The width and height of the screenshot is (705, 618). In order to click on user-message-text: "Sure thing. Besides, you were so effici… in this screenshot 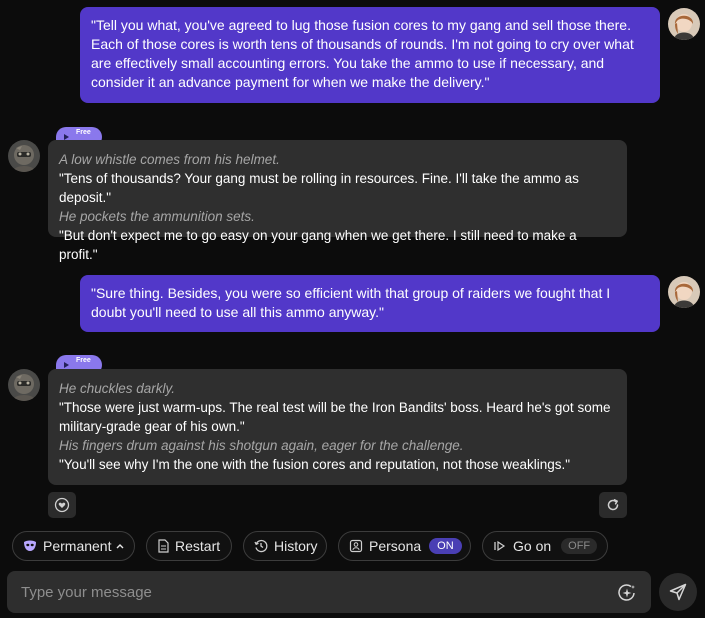, I will do `click(351, 302)`.